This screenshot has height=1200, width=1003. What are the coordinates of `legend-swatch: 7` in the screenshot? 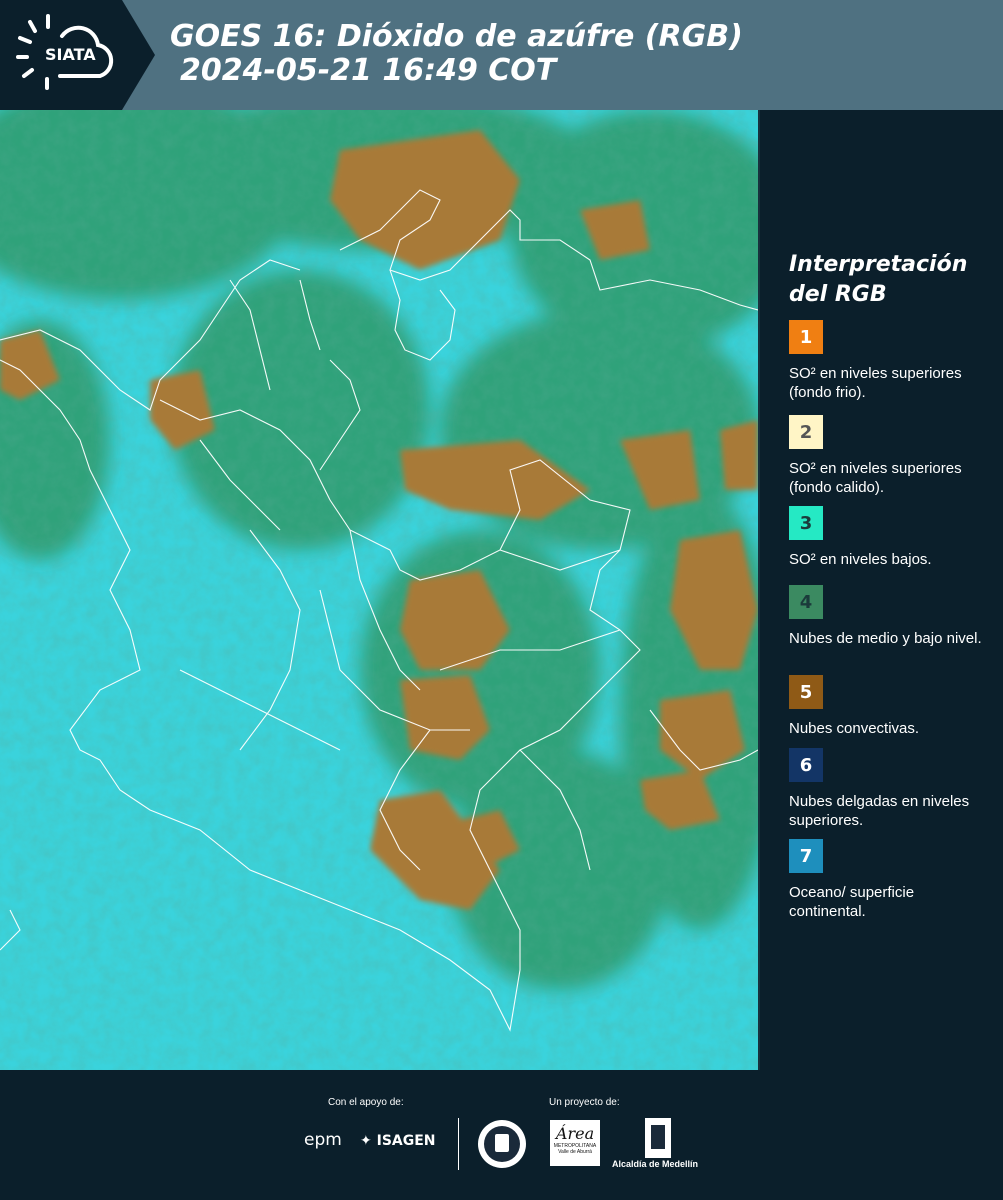 It's located at (806, 856).